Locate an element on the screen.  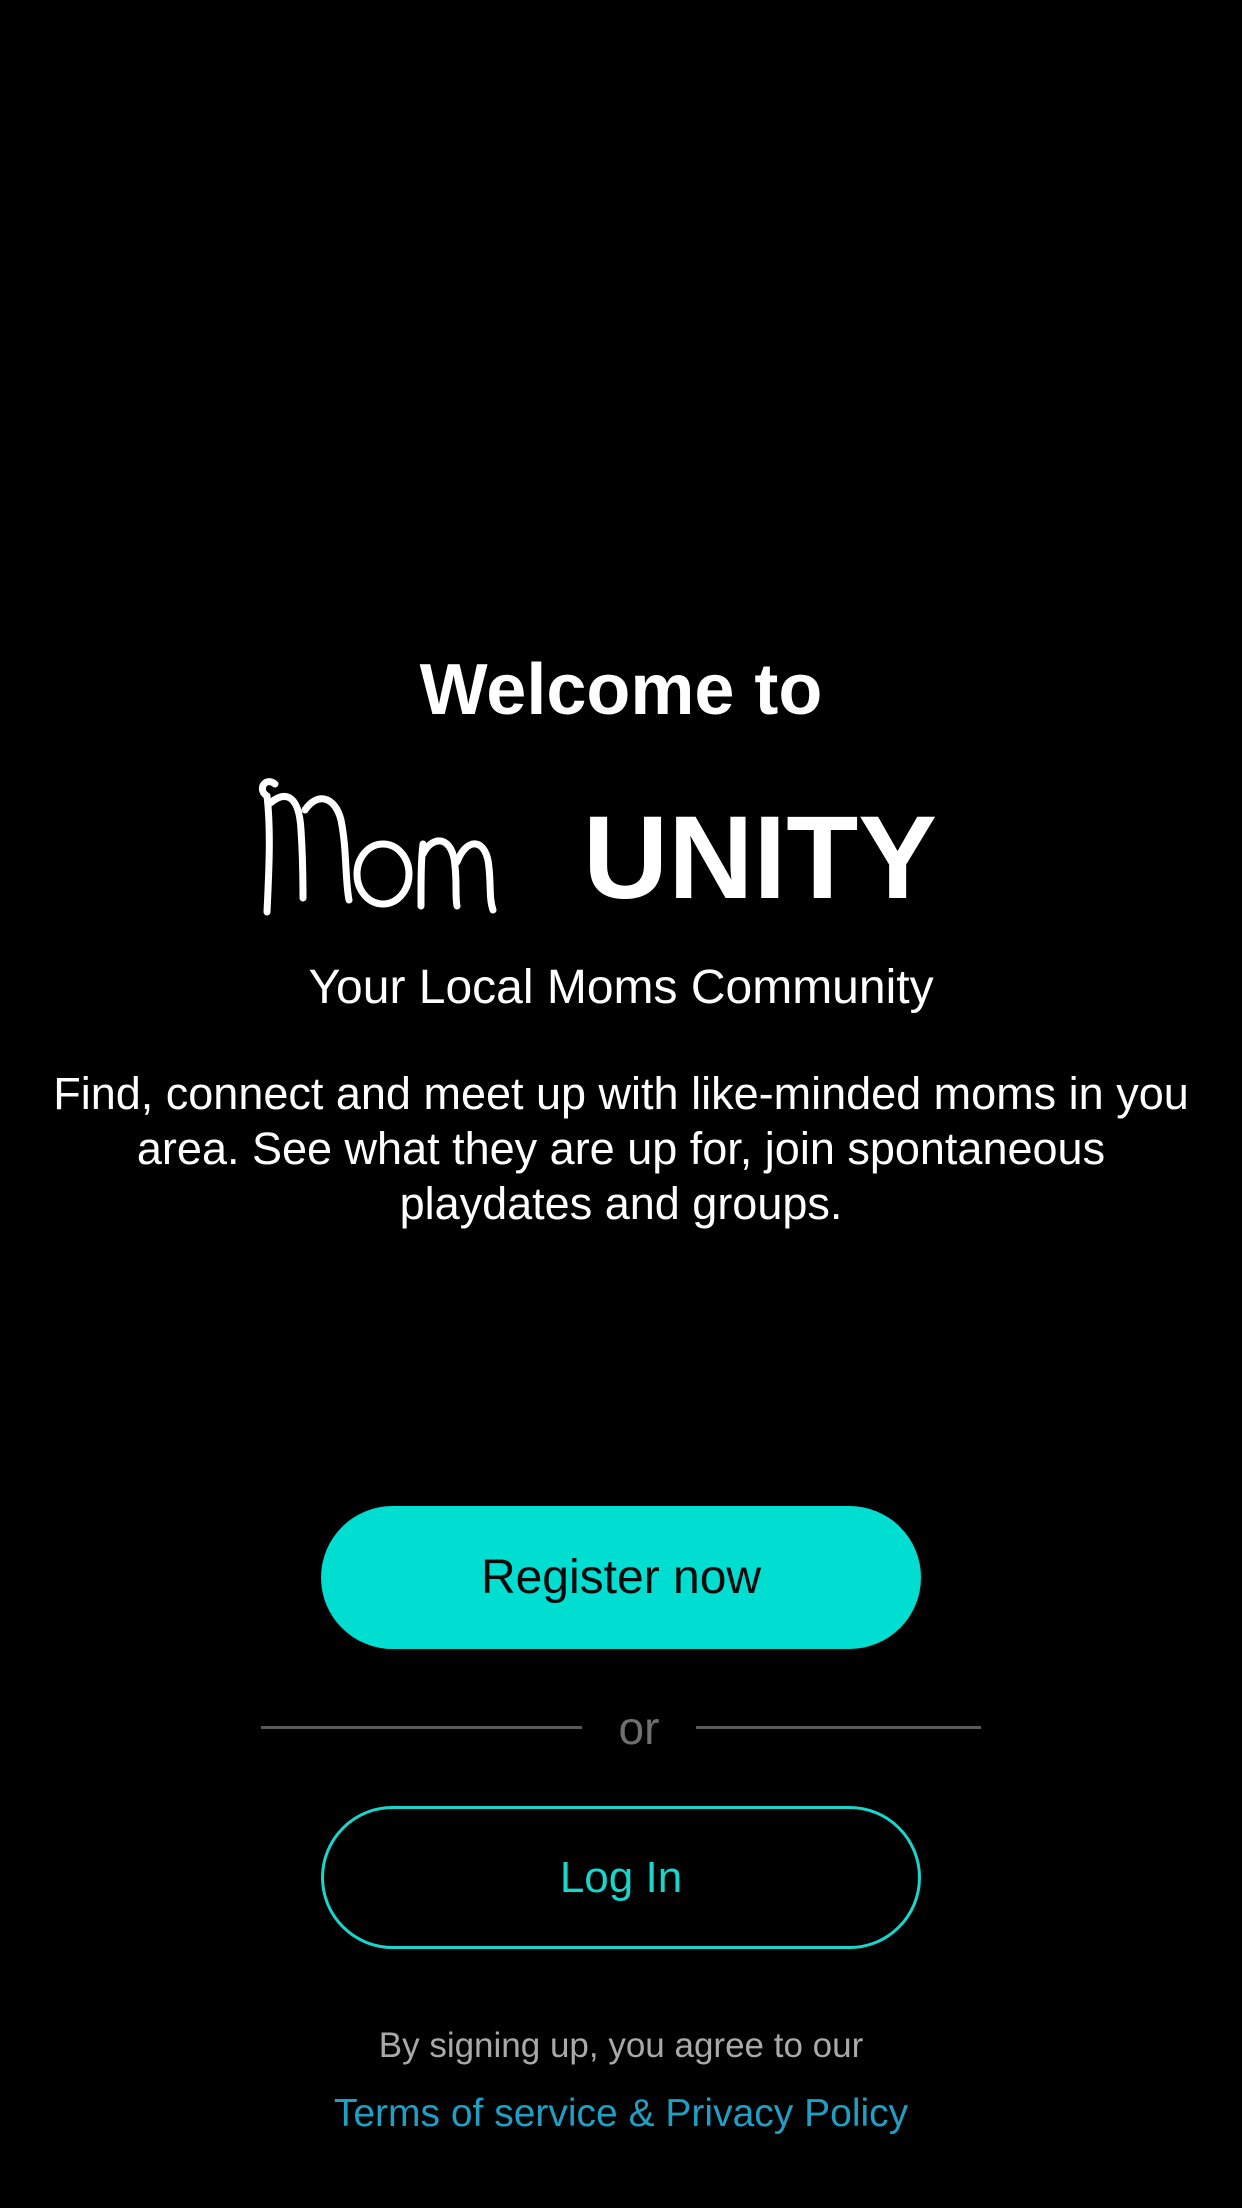
signup-consent-text: By signing up, you agree to our is located at coordinates (621, 2045).